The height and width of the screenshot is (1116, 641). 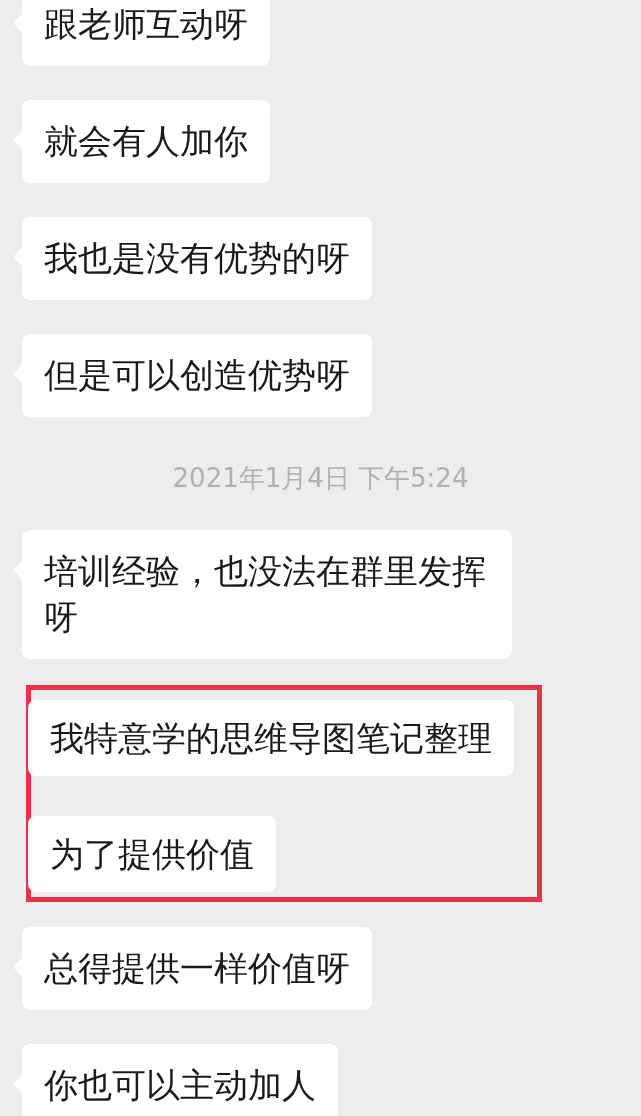 What do you see at coordinates (197, 375) in the screenshot?
I see `message-bubble: 但是可以创造优势呀` at bounding box center [197, 375].